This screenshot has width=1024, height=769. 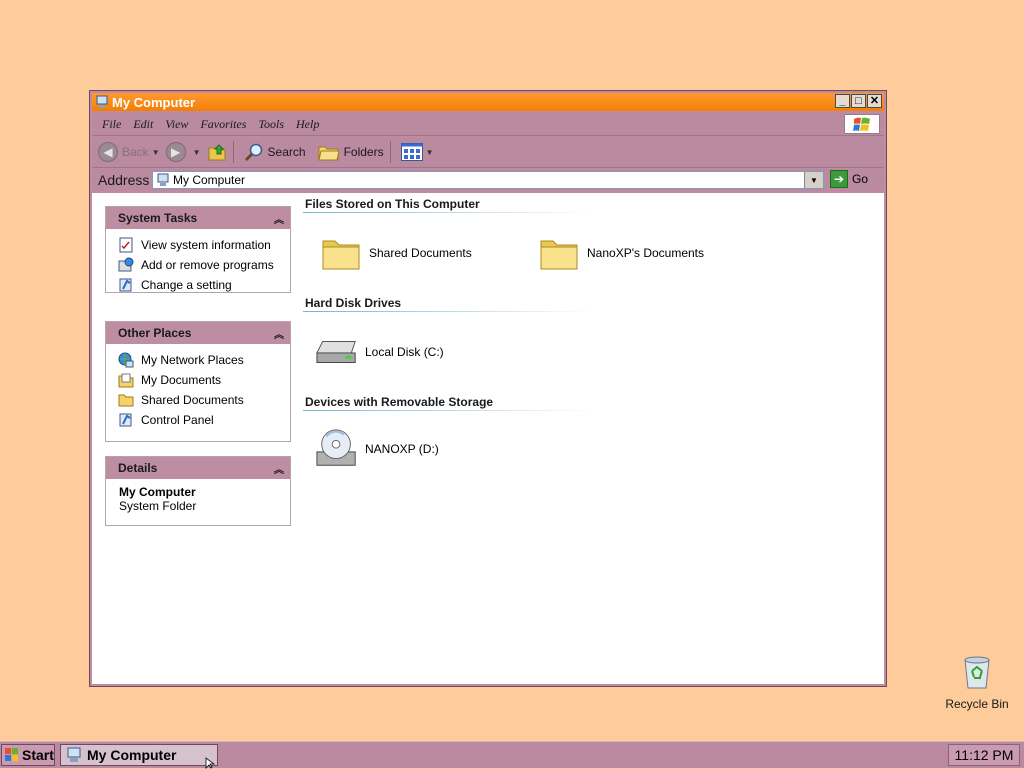 What do you see at coordinates (874, 101) in the screenshot?
I see `close-button: ✕` at bounding box center [874, 101].